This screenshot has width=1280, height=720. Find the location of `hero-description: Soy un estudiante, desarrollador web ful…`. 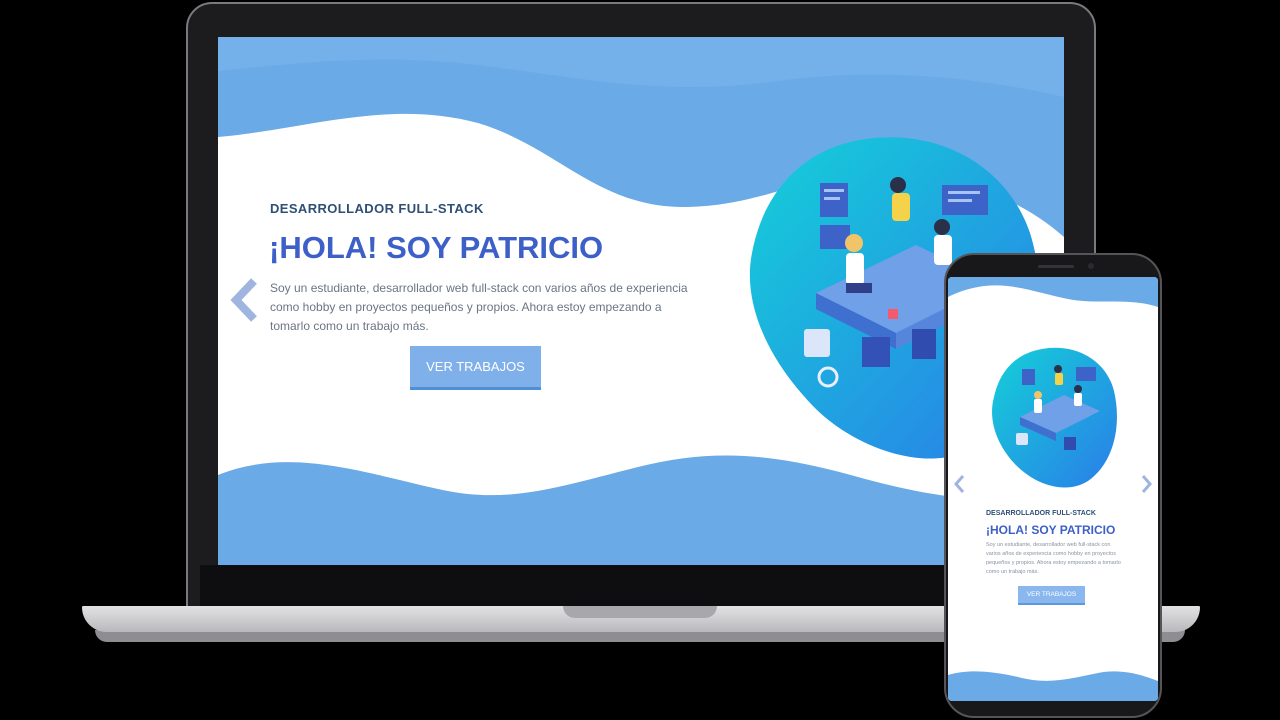

hero-description: Soy un estudiante, desarrollador web ful… is located at coordinates (479, 307).